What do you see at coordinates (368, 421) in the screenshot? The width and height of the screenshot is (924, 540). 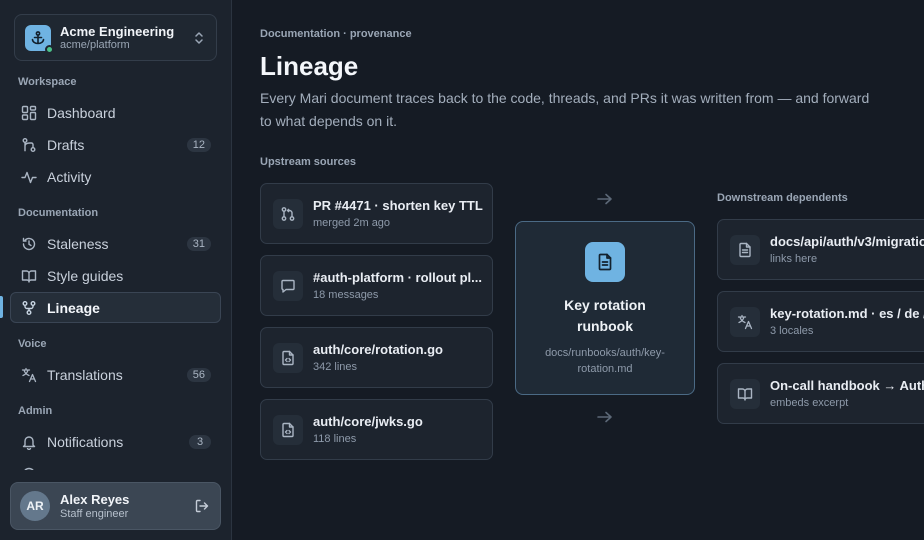 I see `card-title: auth/core/jwks.go` at bounding box center [368, 421].